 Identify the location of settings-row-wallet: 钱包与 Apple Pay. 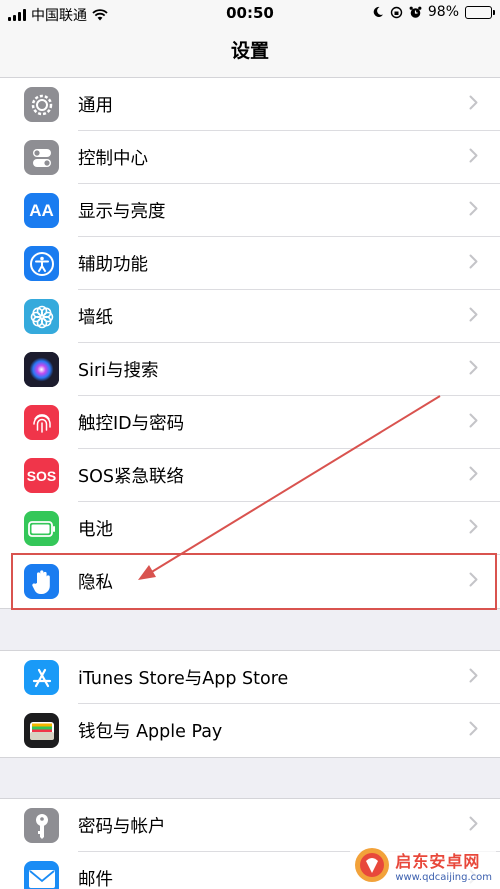
(250, 730).